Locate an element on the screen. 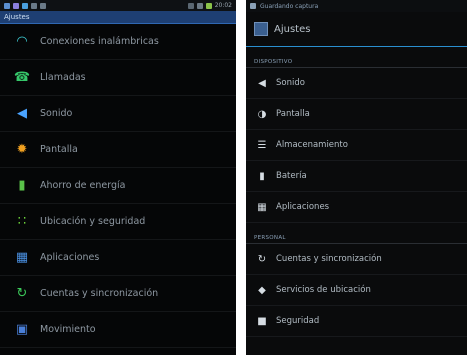 The image size is (467, 355). settings-item: ∷ Ubicación y seguridad is located at coordinates (118, 222).